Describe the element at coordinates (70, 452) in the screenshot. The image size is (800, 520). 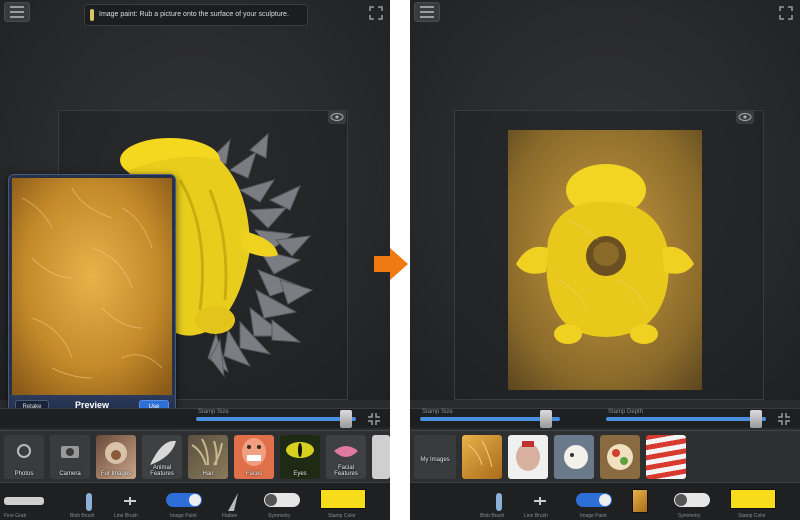
I see `camera-icon` at that location.